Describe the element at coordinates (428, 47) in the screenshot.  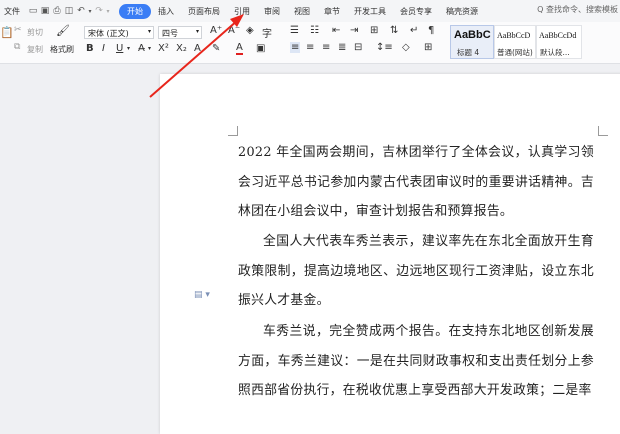
I see `borders-icon: ⊞` at that location.